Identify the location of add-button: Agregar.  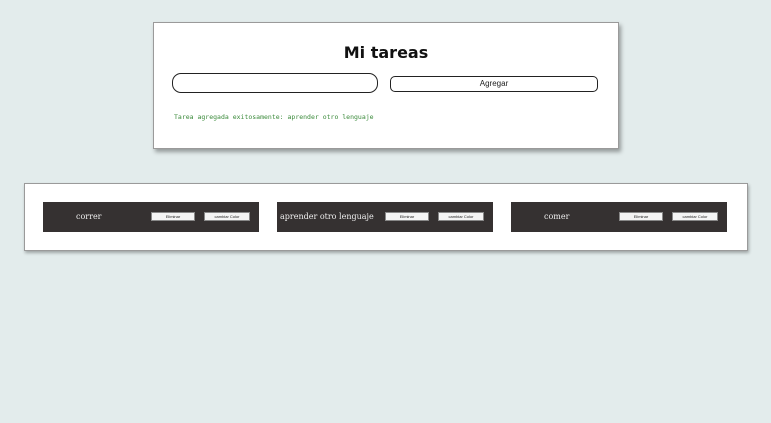
(494, 84).